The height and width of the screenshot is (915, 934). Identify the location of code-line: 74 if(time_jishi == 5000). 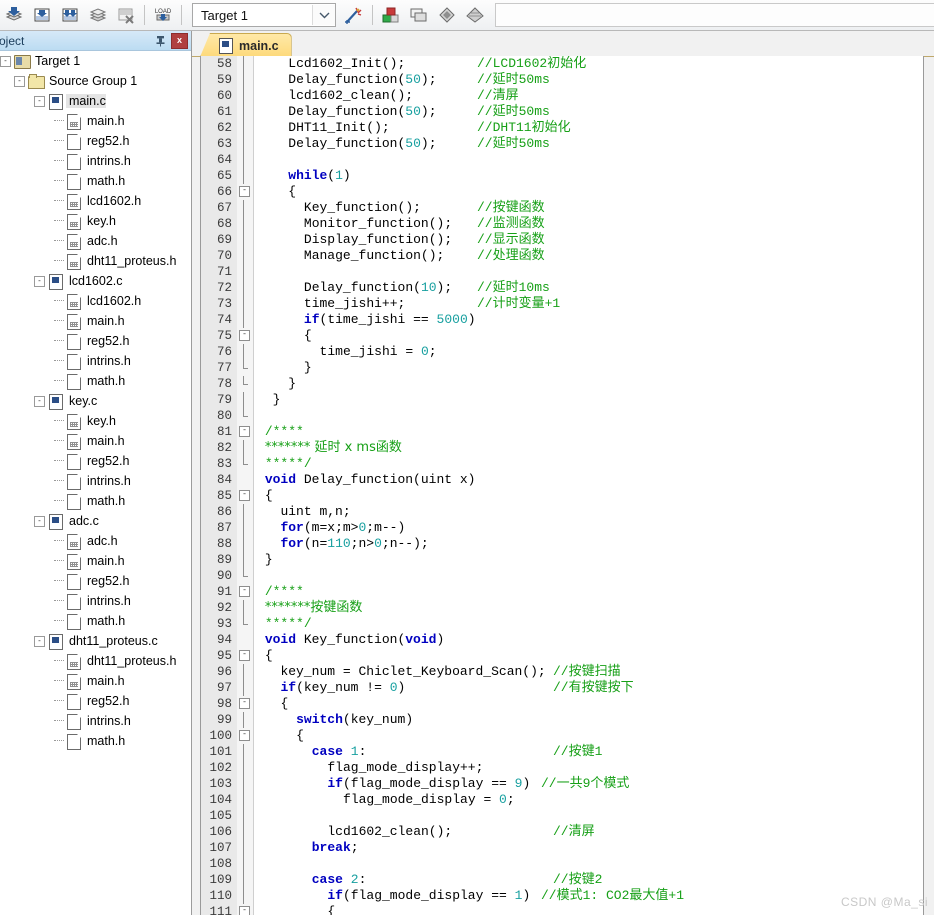
(562, 320).